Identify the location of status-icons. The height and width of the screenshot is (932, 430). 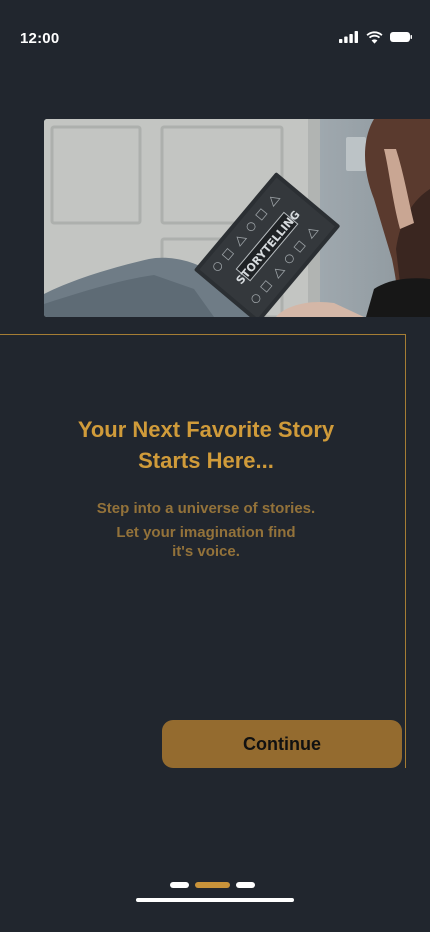
(375, 37).